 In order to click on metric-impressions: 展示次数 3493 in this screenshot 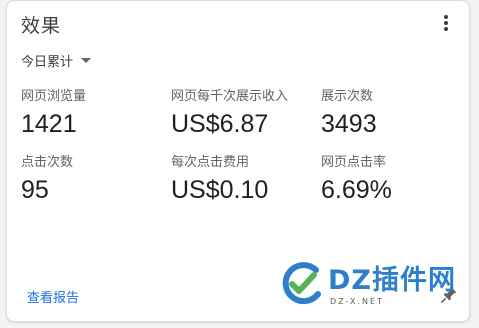, I will do `click(349, 112)`.